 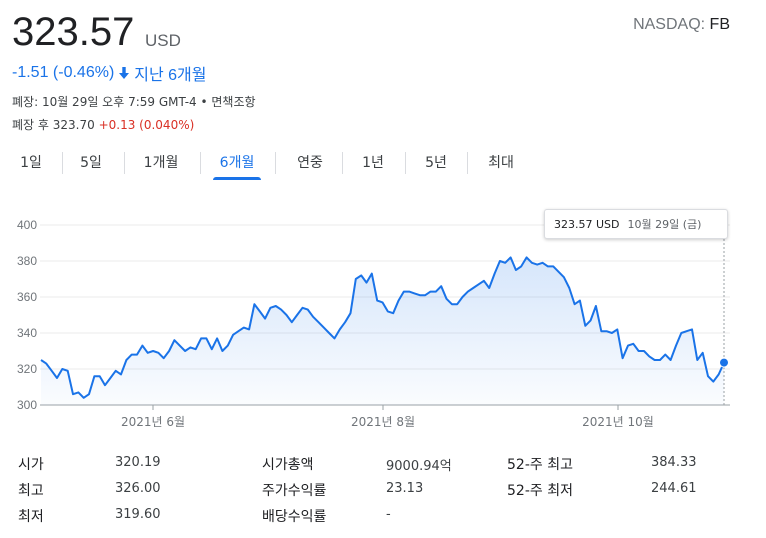 I want to click on tab-label: 최대, so click(x=501, y=163).